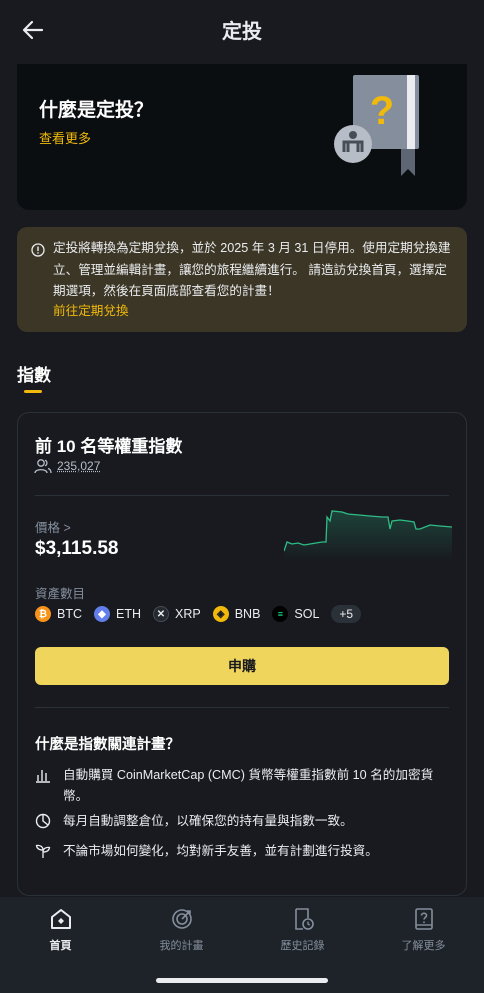  Describe the element at coordinates (208, 821) in the screenshot. I see `feature-text: 每月自動調整倉位，以確保您的持有量與指數一致。` at that location.